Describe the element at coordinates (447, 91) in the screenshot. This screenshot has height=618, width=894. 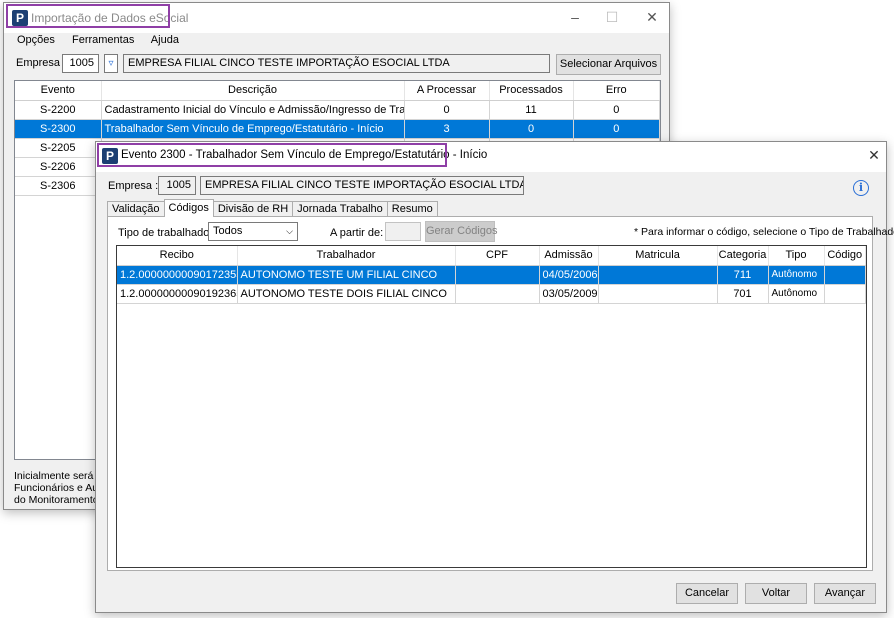
I see `col-a-processar: A Processar` at that location.